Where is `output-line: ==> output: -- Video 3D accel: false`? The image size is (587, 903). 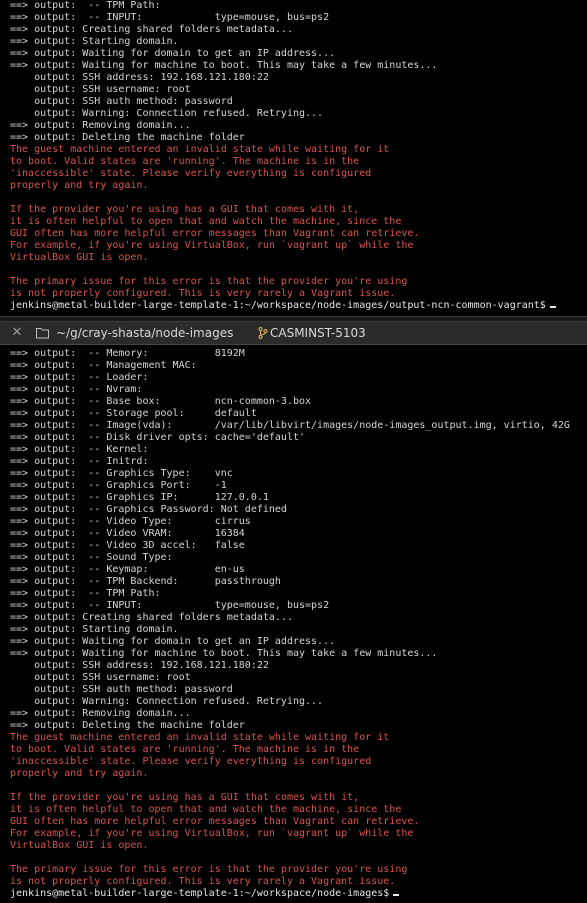
output-line: ==> output: -- Video 3D accel: false is located at coordinates (127, 545).